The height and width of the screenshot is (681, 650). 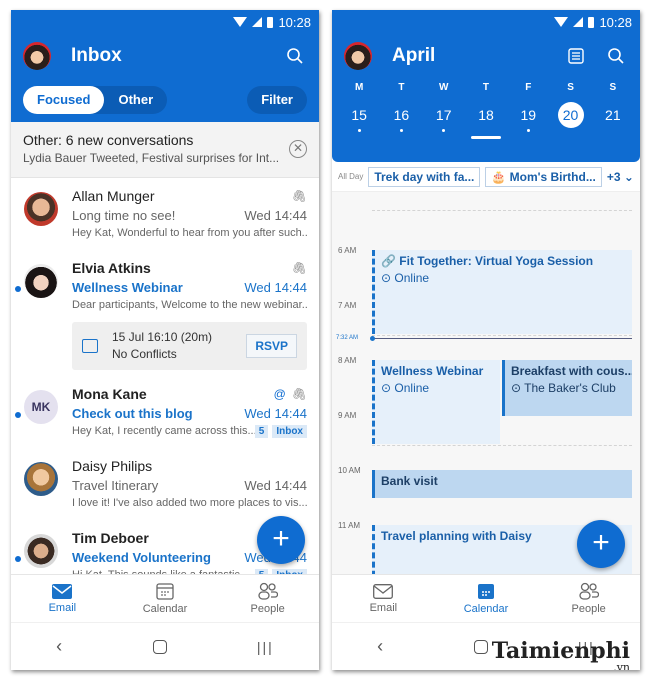 What do you see at coordinates (261, 431) in the screenshot?
I see `thread-count-badge: 5` at bounding box center [261, 431].